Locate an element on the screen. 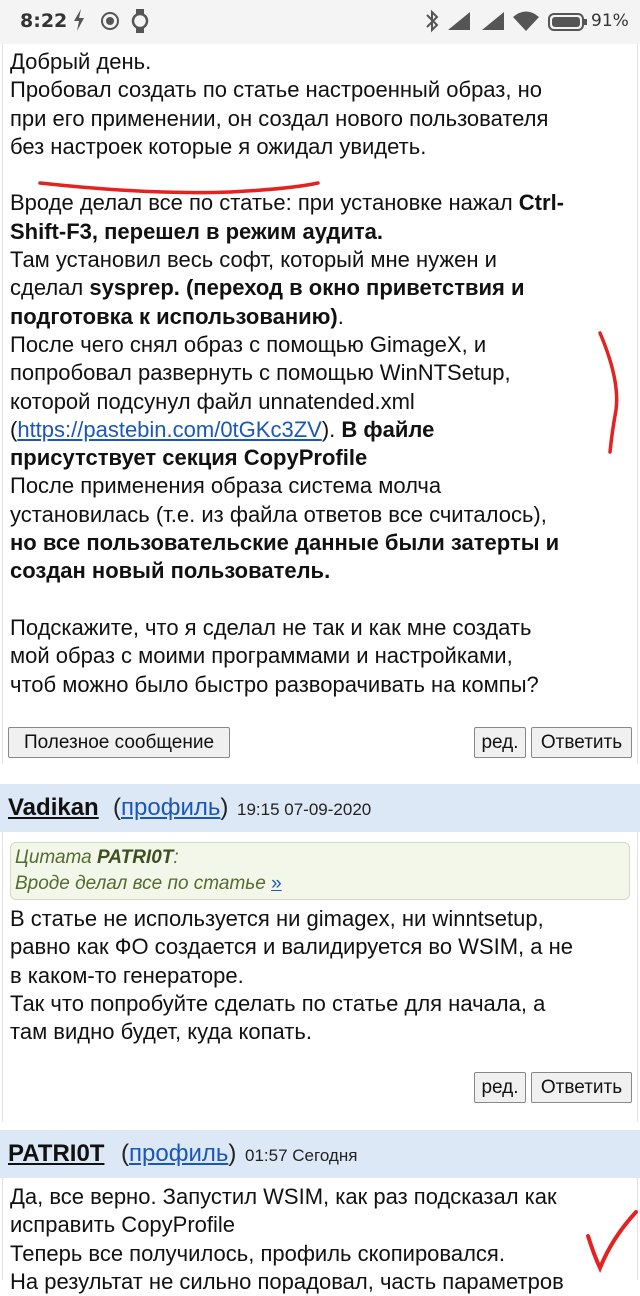 The height and width of the screenshot is (1296, 640). useful-message-button: Полезное сообщение is located at coordinates (119, 742).